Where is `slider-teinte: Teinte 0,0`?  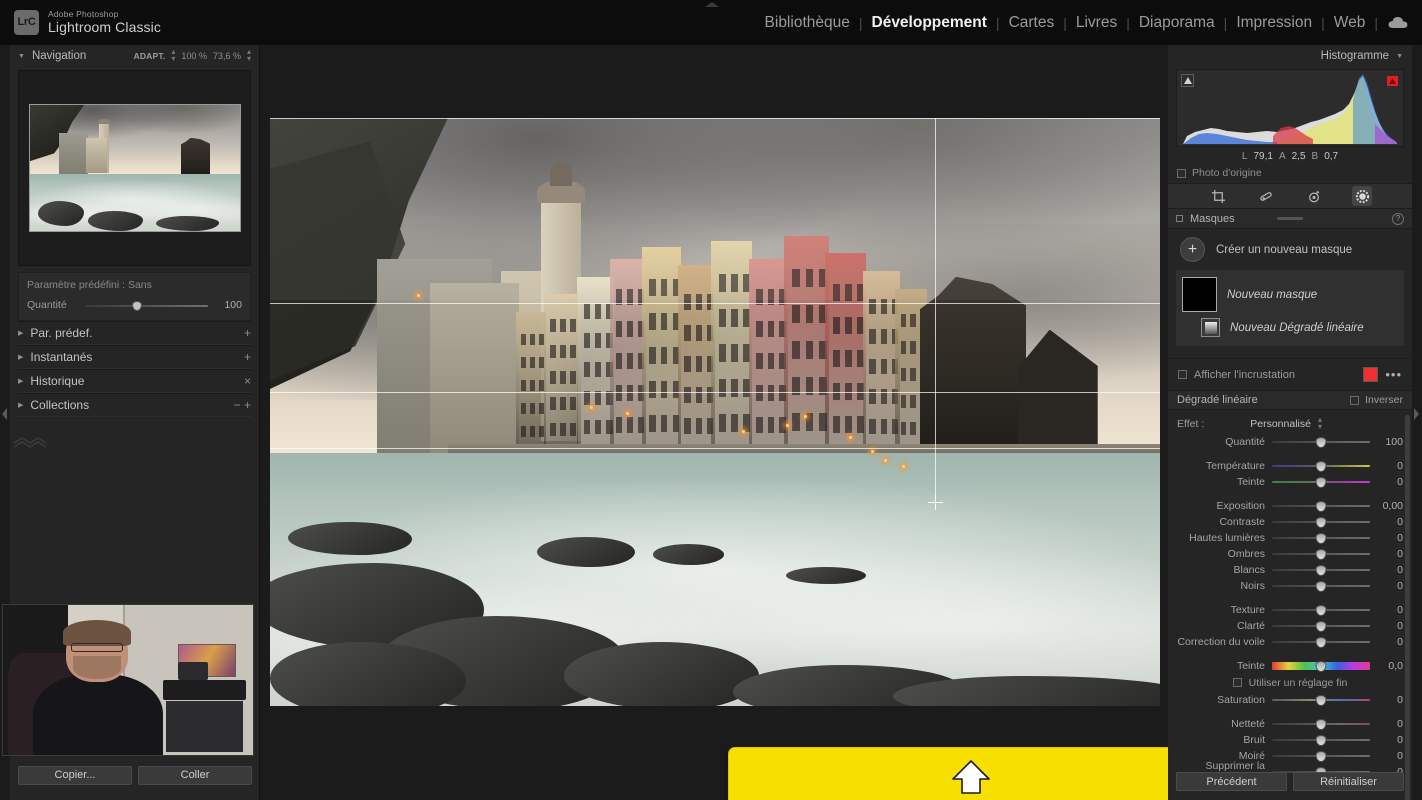
slider-teinte: Teinte 0,0 is located at coordinates (1290, 666).